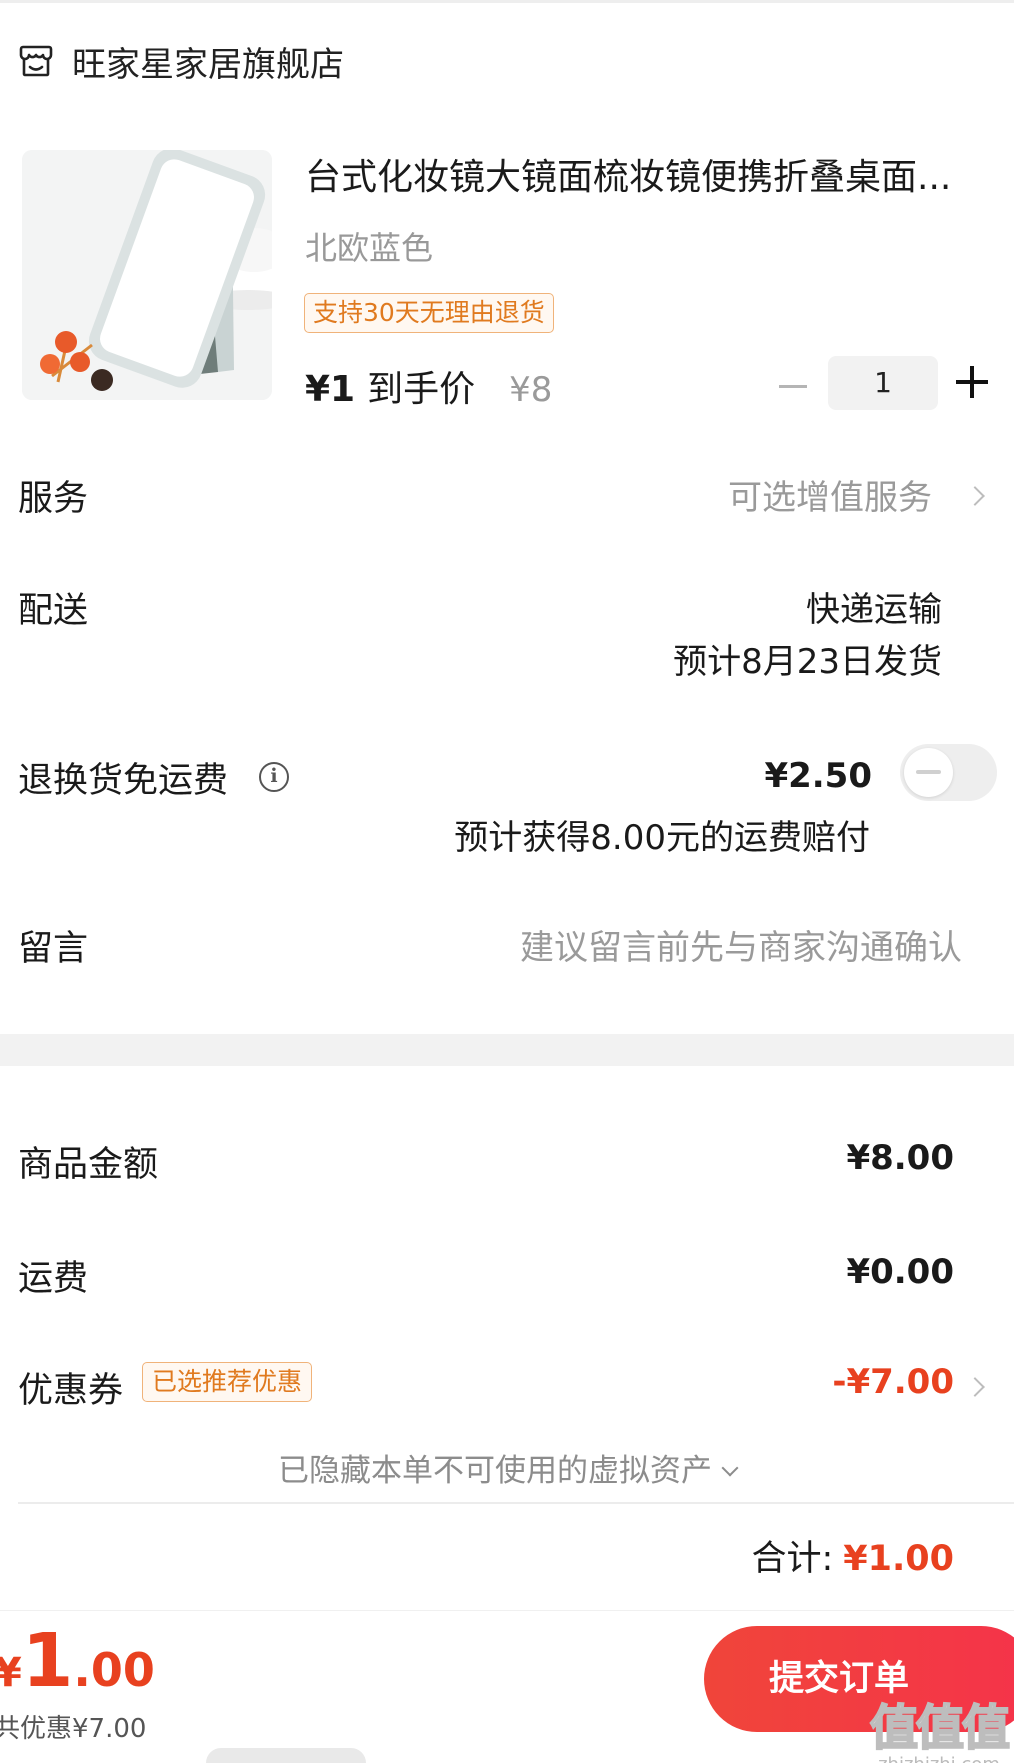 The width and height of the screenshot is (1014, 1763). What do you see at coordinates (975, 1387) in the screenshot?
I see `coupon-chevron-icon` at bounding box center [975, 1387].